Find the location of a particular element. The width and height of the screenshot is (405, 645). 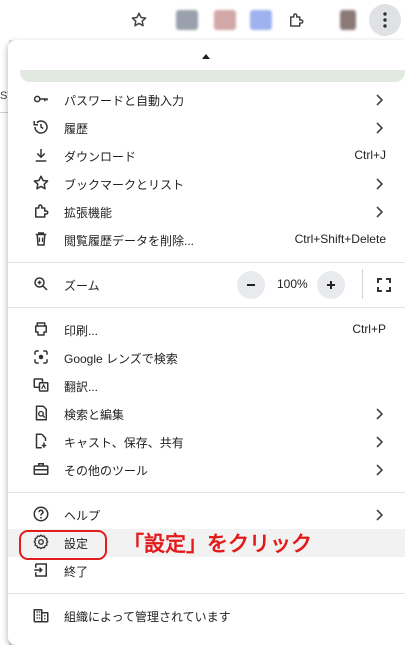

find-edit-icon is located at coordinates (41, 413).